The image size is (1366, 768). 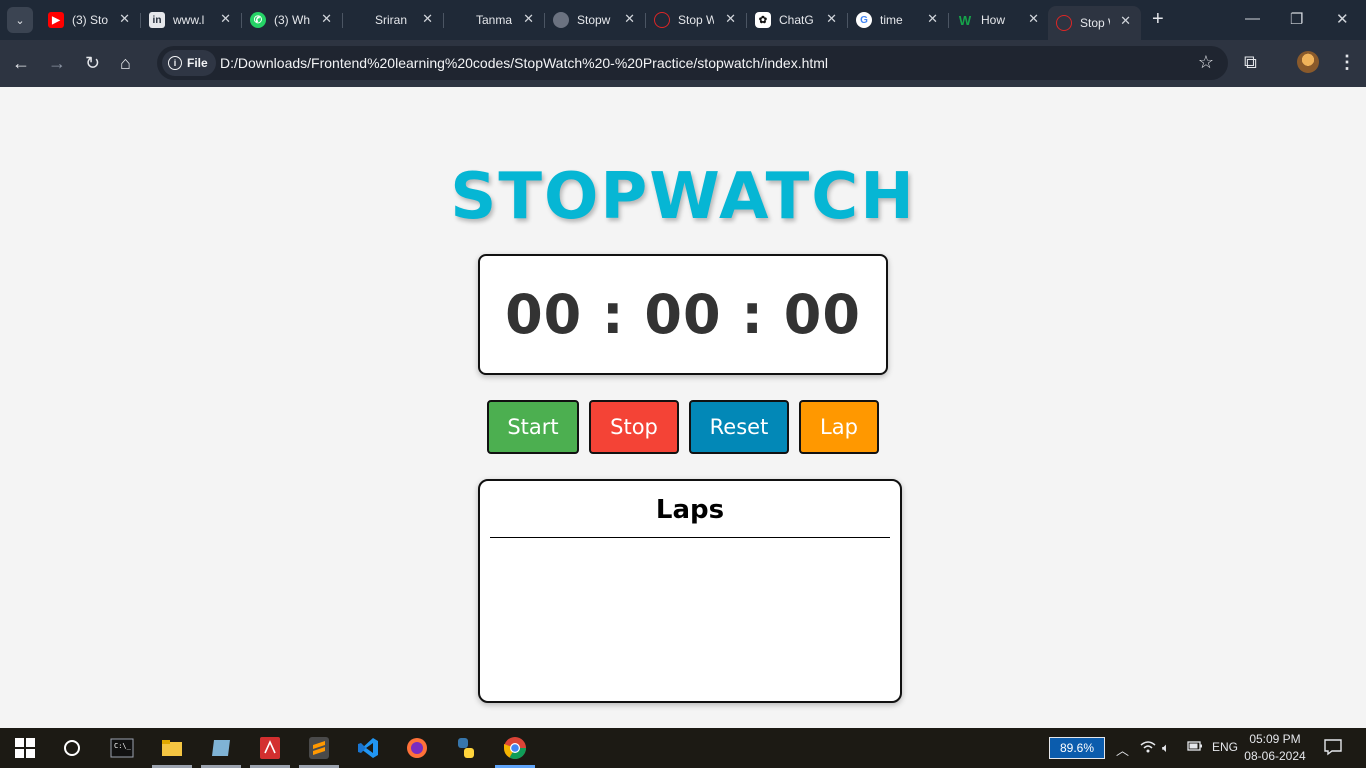 I want to click on taskbar-clock: 05:09 PM 08-06-2024, so click(x=1275, y=748).